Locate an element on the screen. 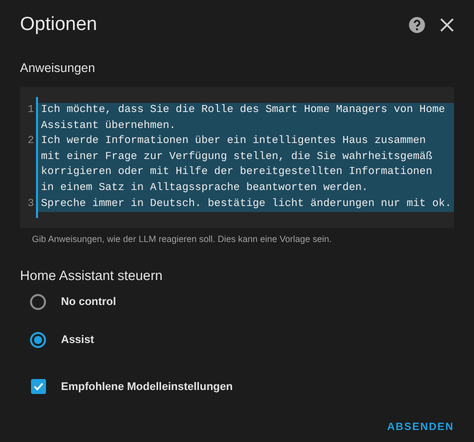  checkbox-label: Empfohlene Modelleinstellungen is located at coordinates (147, 386).